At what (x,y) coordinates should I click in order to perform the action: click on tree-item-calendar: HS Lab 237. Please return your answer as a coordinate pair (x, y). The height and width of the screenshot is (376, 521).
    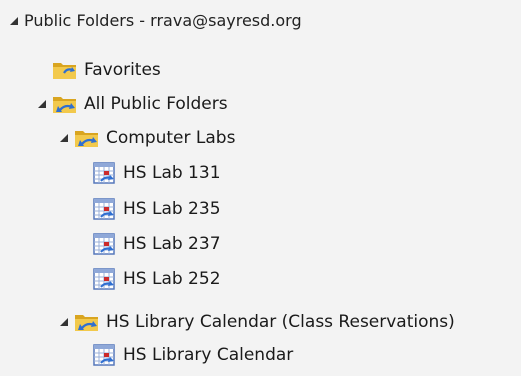
    Looking at the image, I should click on (156, 244).